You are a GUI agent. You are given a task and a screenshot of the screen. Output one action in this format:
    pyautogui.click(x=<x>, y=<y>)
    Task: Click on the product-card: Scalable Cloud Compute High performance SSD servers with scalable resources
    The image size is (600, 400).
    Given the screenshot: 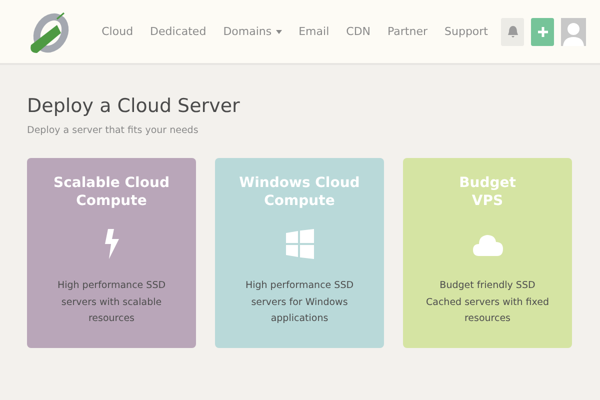 What is the action you would take?
    pyautogui.click(x=111, y=253)
    